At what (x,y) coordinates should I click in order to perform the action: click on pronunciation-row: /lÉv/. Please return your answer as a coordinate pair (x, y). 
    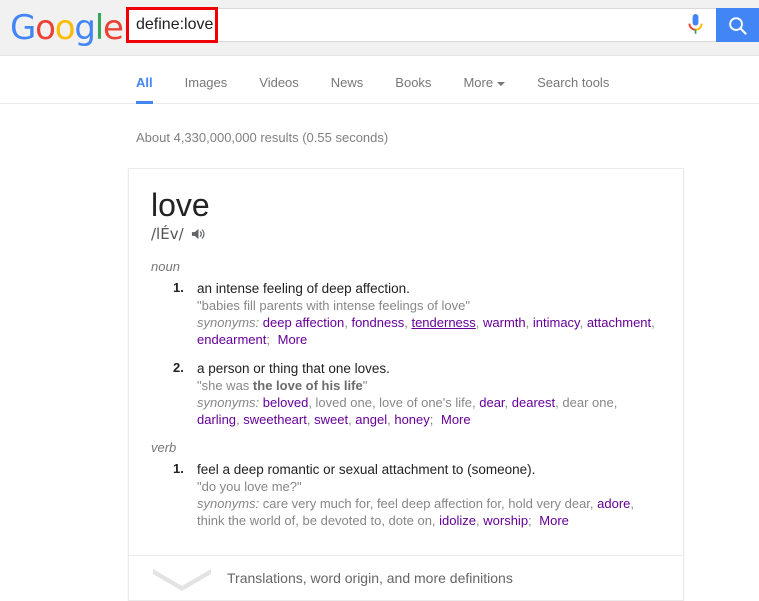
    Looking at the image, I should click on (406, 234).